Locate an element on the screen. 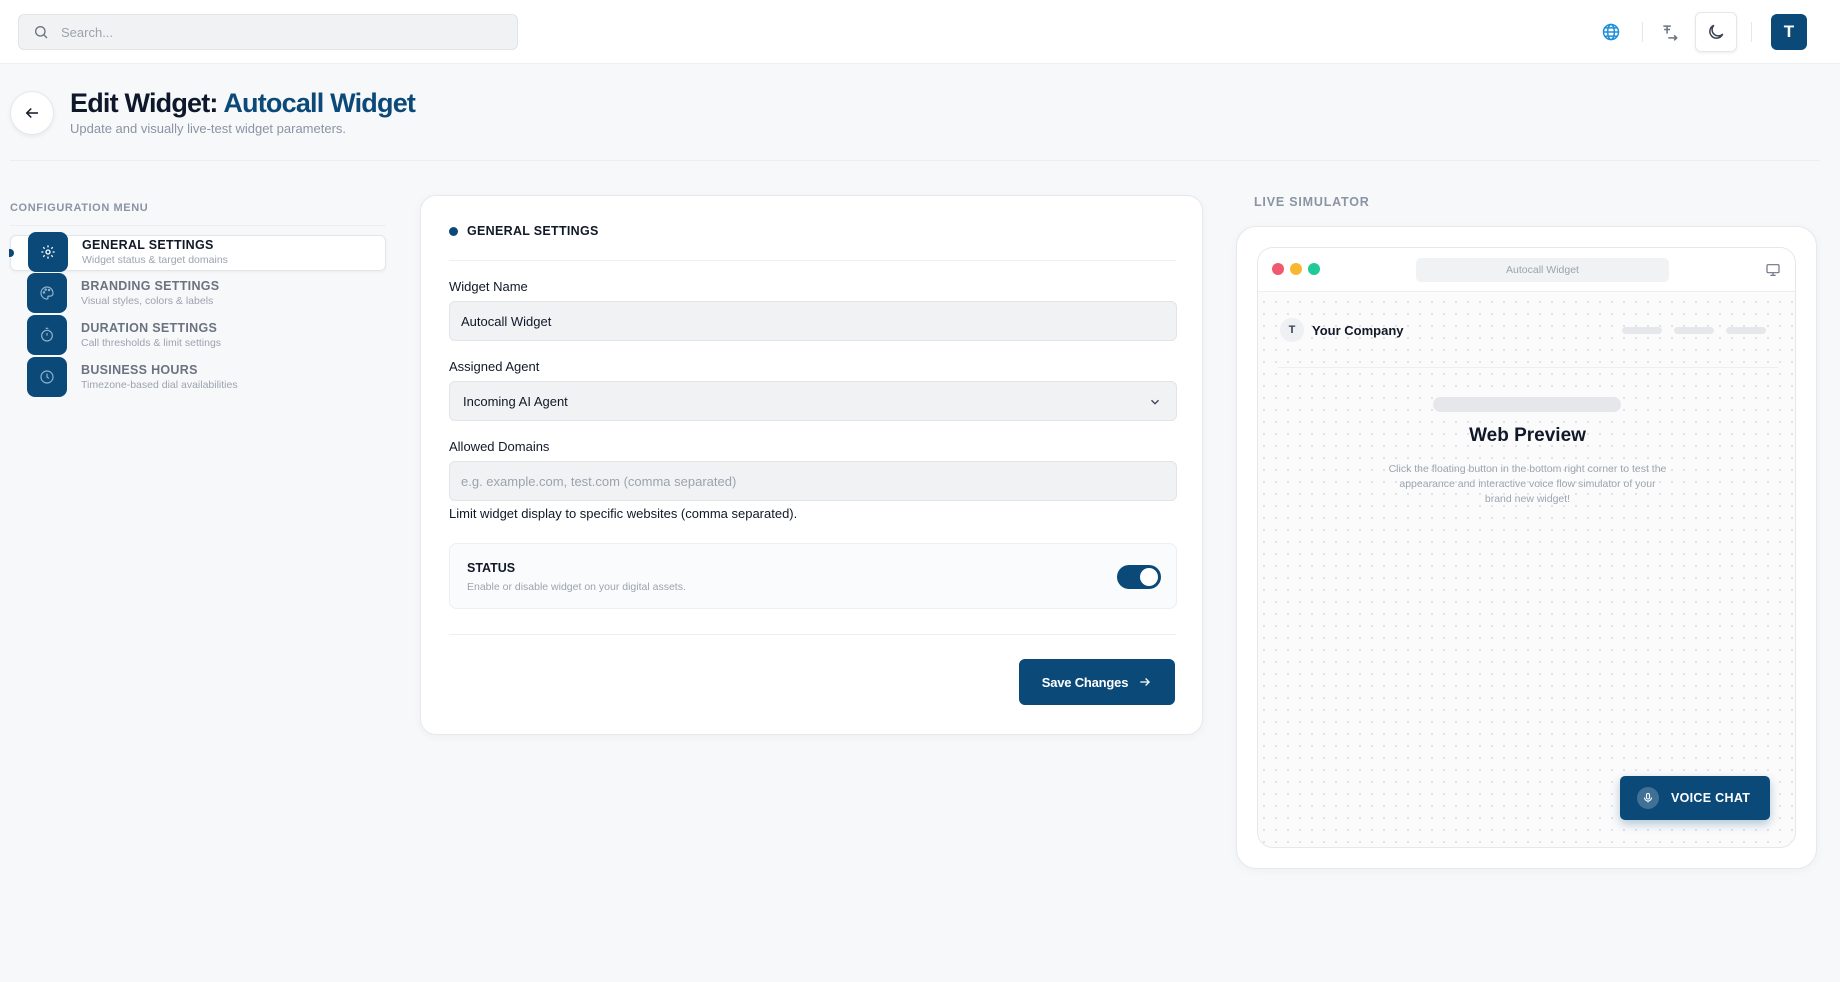 The image size is (1840, 982). assigned-agent-label: Assigned Agent is located at coordinates (494, 366).